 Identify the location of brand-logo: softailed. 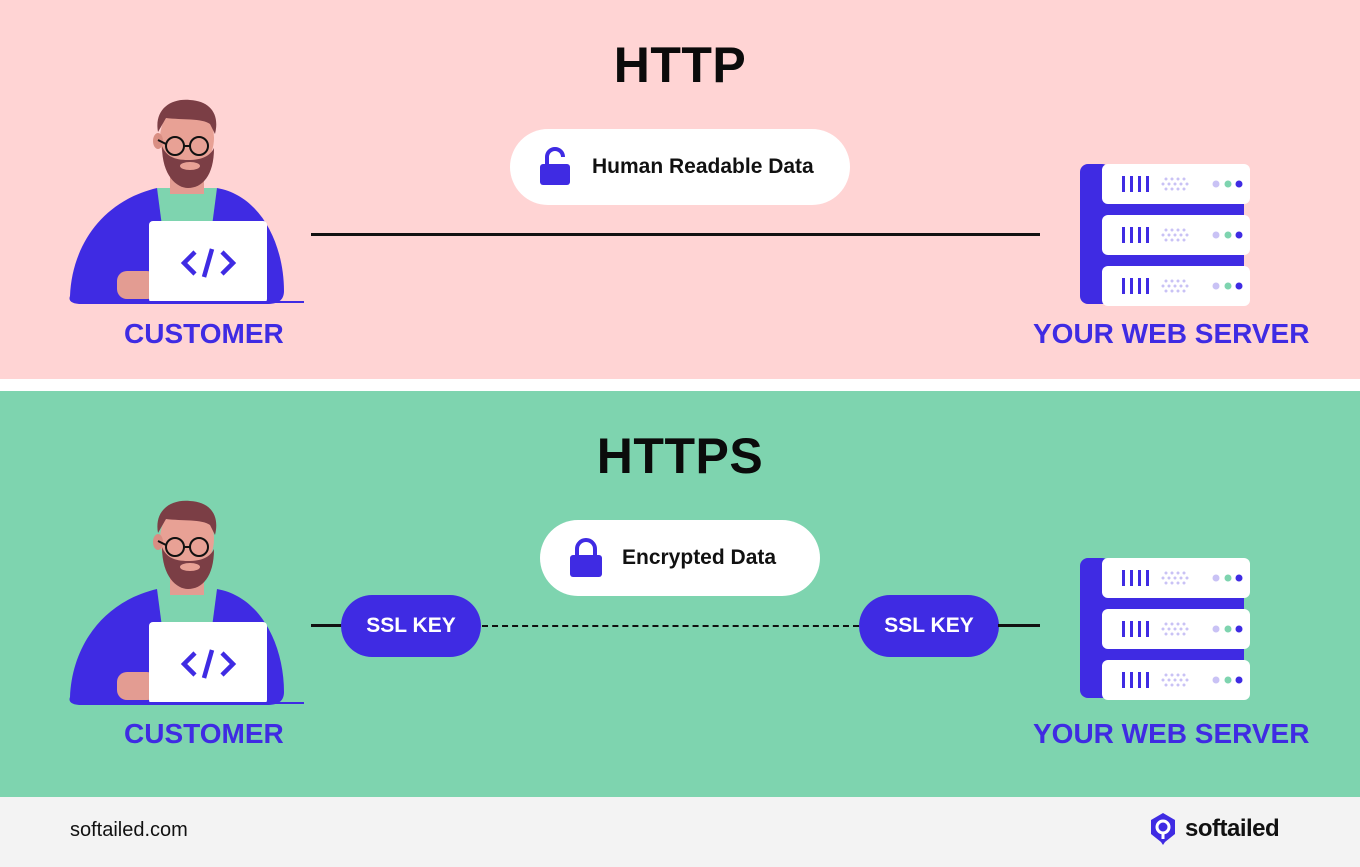
(1214, 829).